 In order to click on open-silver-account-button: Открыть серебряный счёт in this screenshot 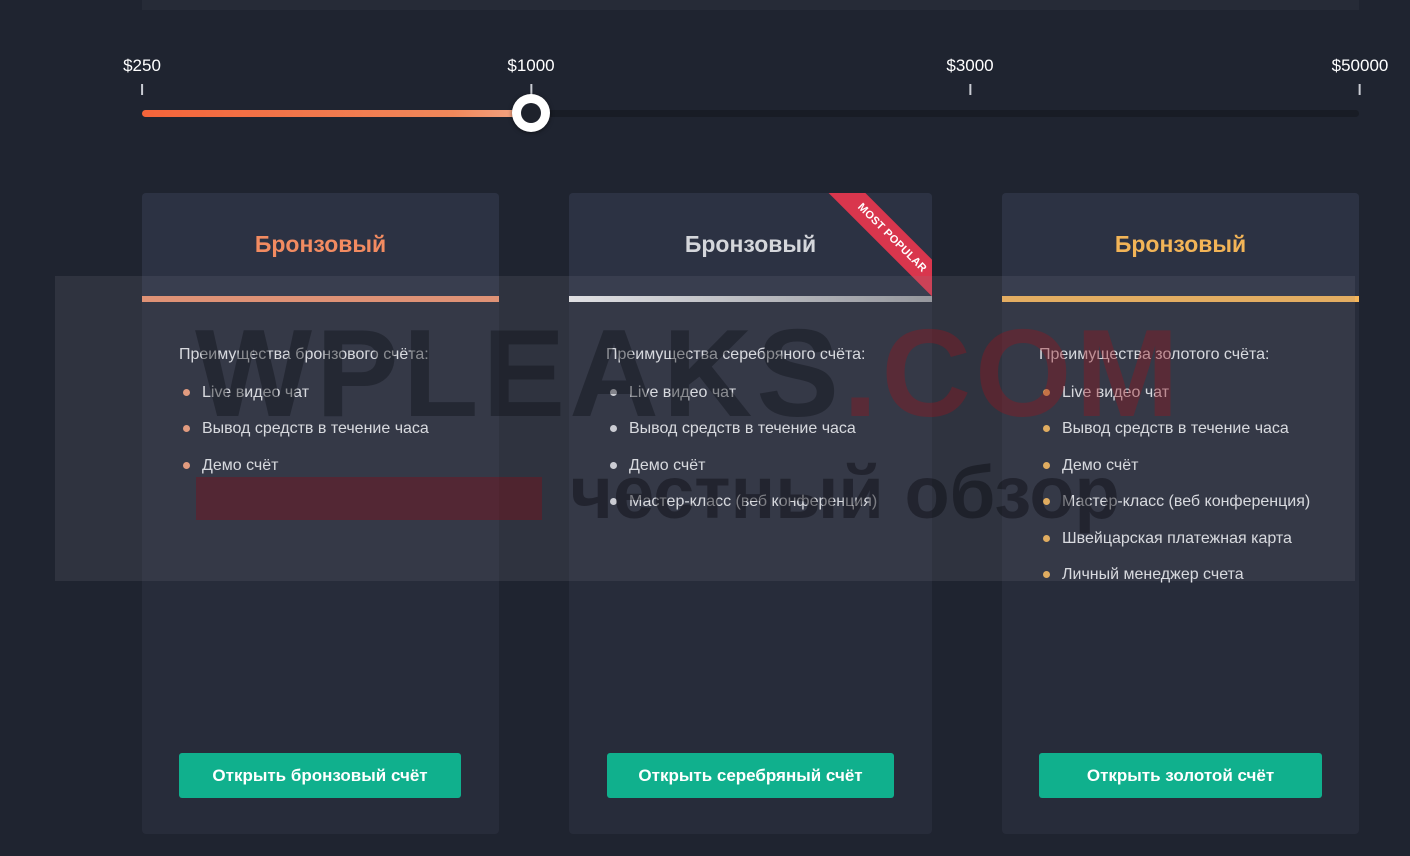, I will do `click(750, 775)`.